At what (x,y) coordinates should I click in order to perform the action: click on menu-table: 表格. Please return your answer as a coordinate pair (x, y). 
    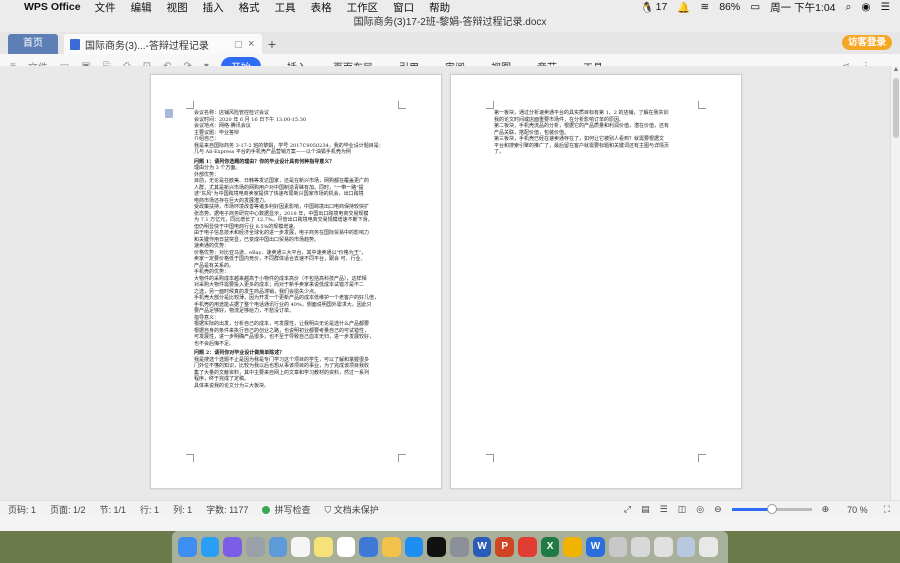
    Looking at the image, I should click on (321, 7).